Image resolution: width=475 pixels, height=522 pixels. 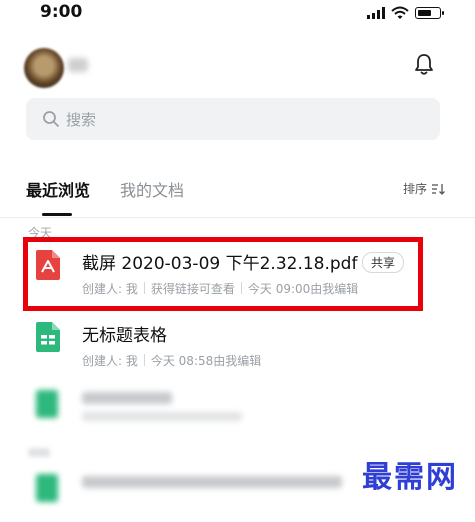 I want to click on file-meta: 创建人: 我 获得链接可查看 今天 09:00由我编辑, so click(x=220, y=288).